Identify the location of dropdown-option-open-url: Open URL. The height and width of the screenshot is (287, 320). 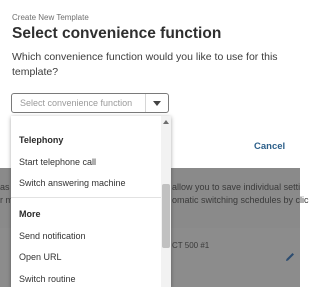
(40, 257).